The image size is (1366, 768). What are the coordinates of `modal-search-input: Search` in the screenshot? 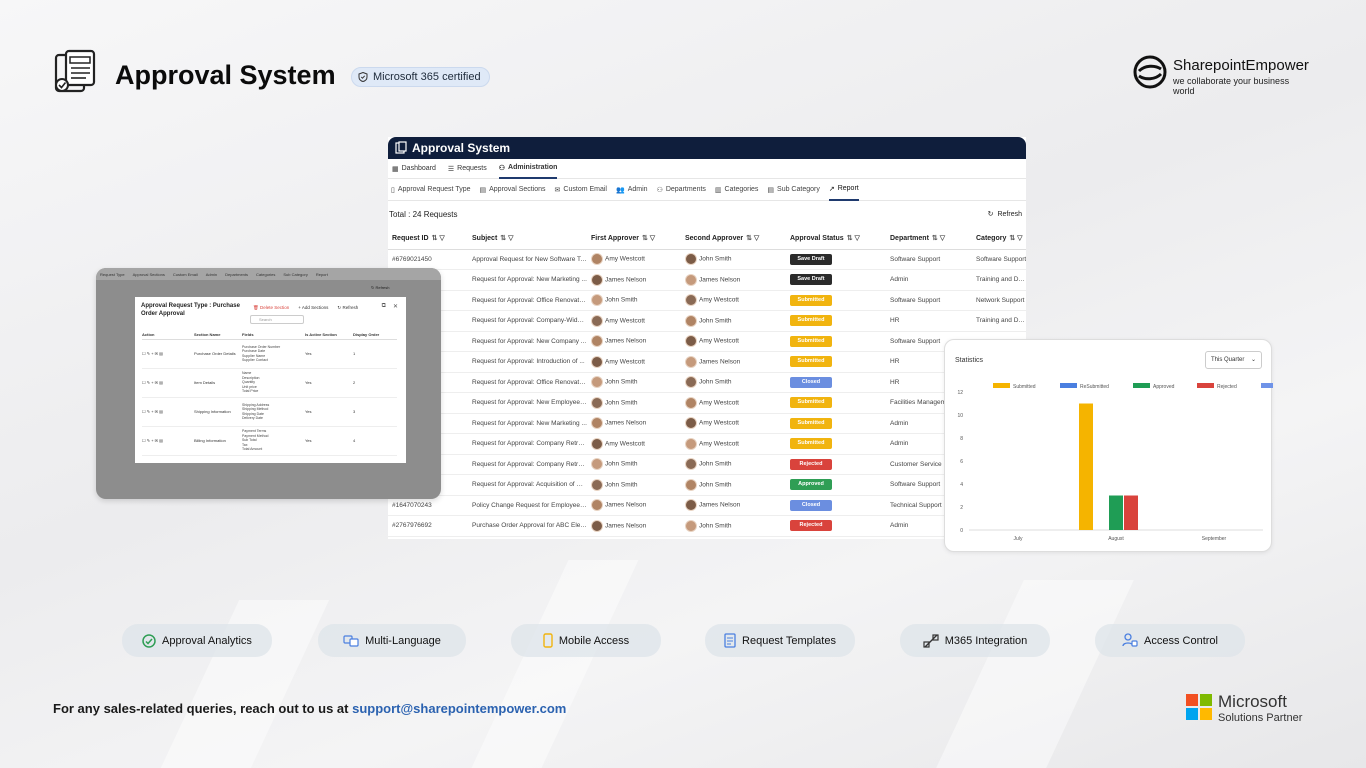 It's located at (277, 319).